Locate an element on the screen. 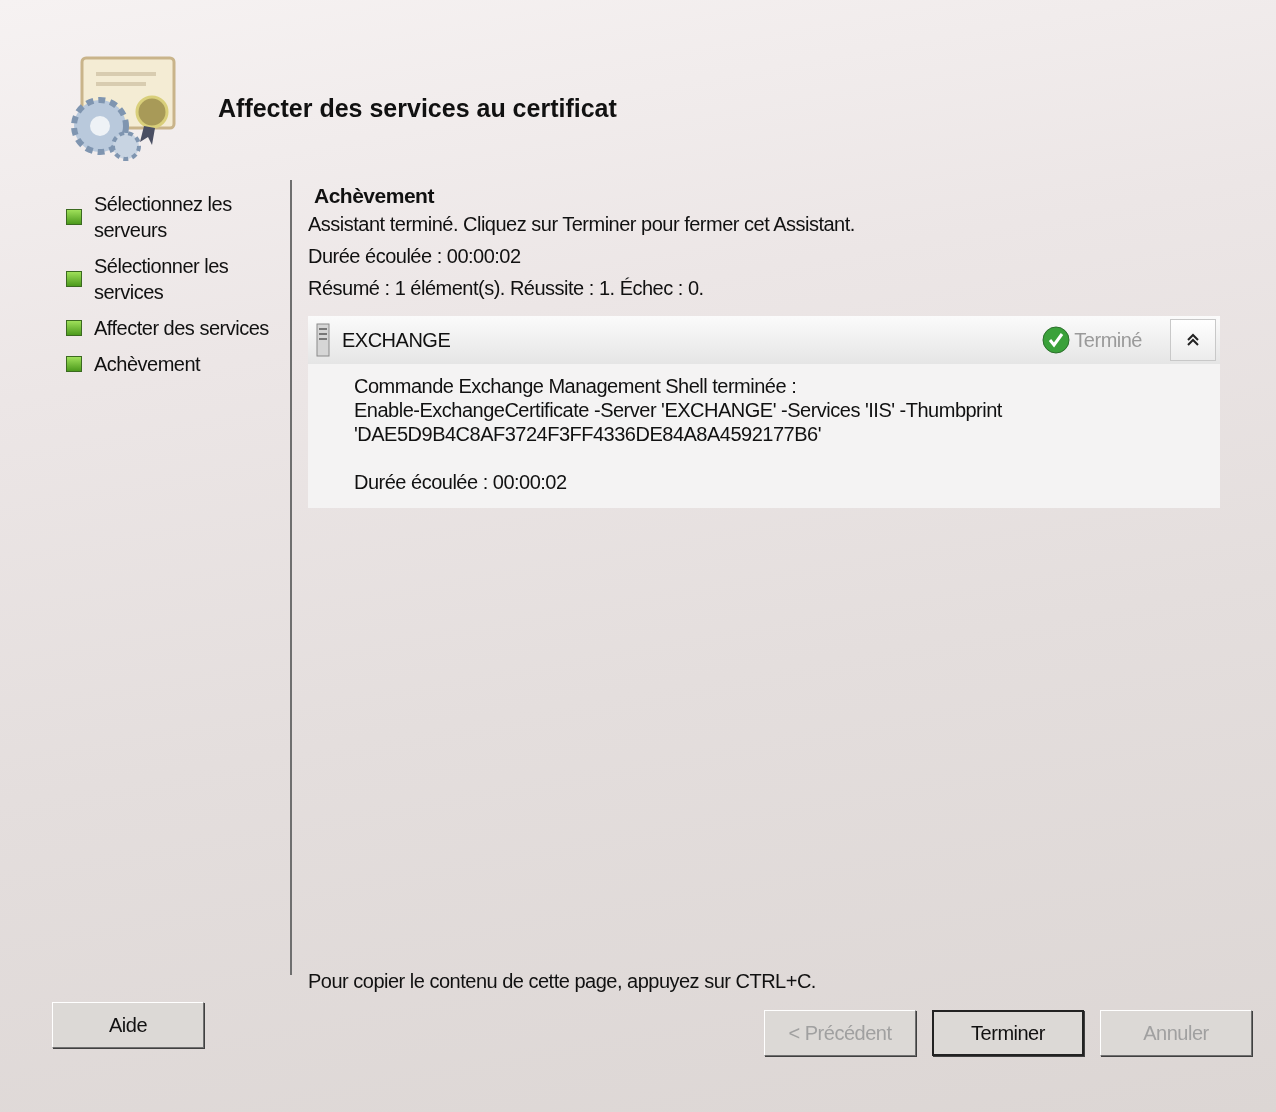  double-chevron-up-icon is located at coordinates (1193, 340).